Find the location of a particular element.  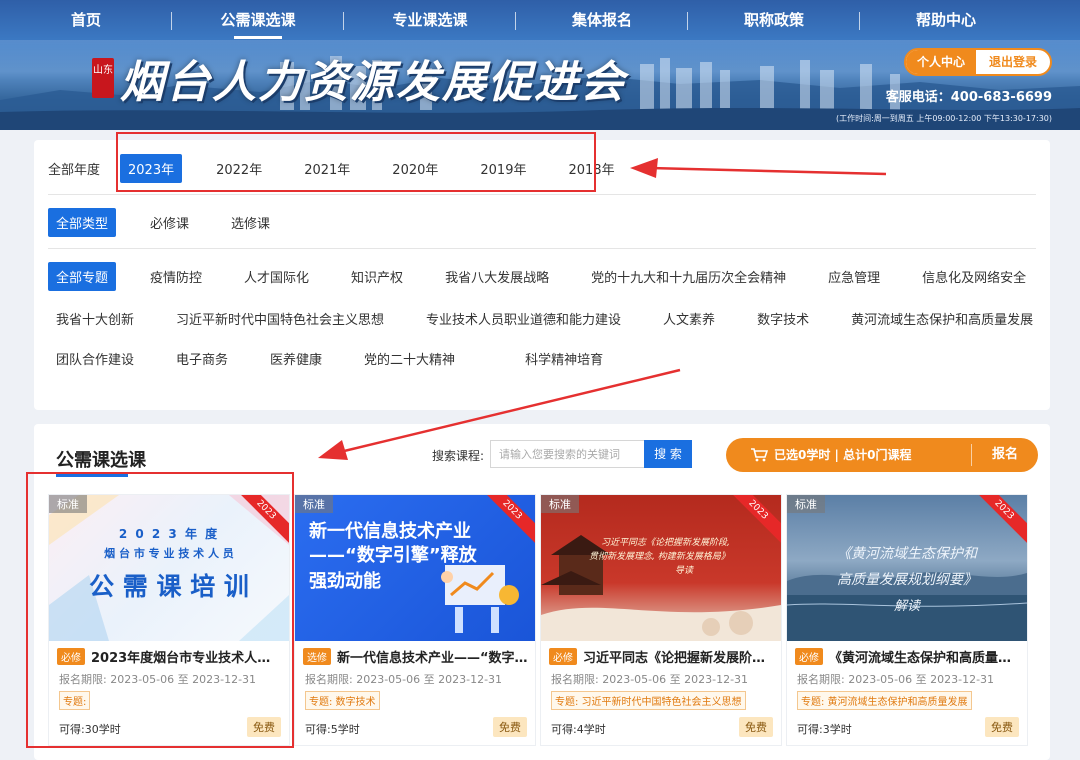

search-button: 搜 索 is located at coordinates (668, 454).